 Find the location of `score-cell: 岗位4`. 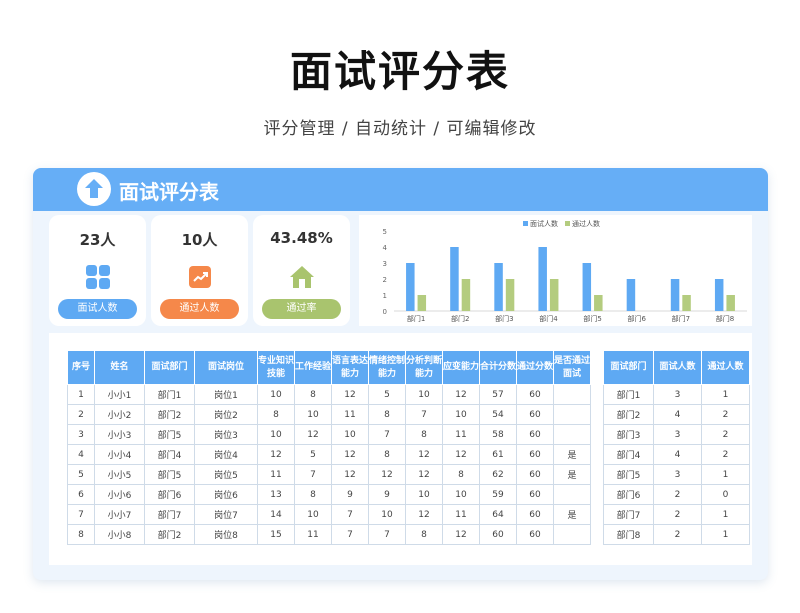

score-cell: 岗位4 is located at coordinates (226, 454).